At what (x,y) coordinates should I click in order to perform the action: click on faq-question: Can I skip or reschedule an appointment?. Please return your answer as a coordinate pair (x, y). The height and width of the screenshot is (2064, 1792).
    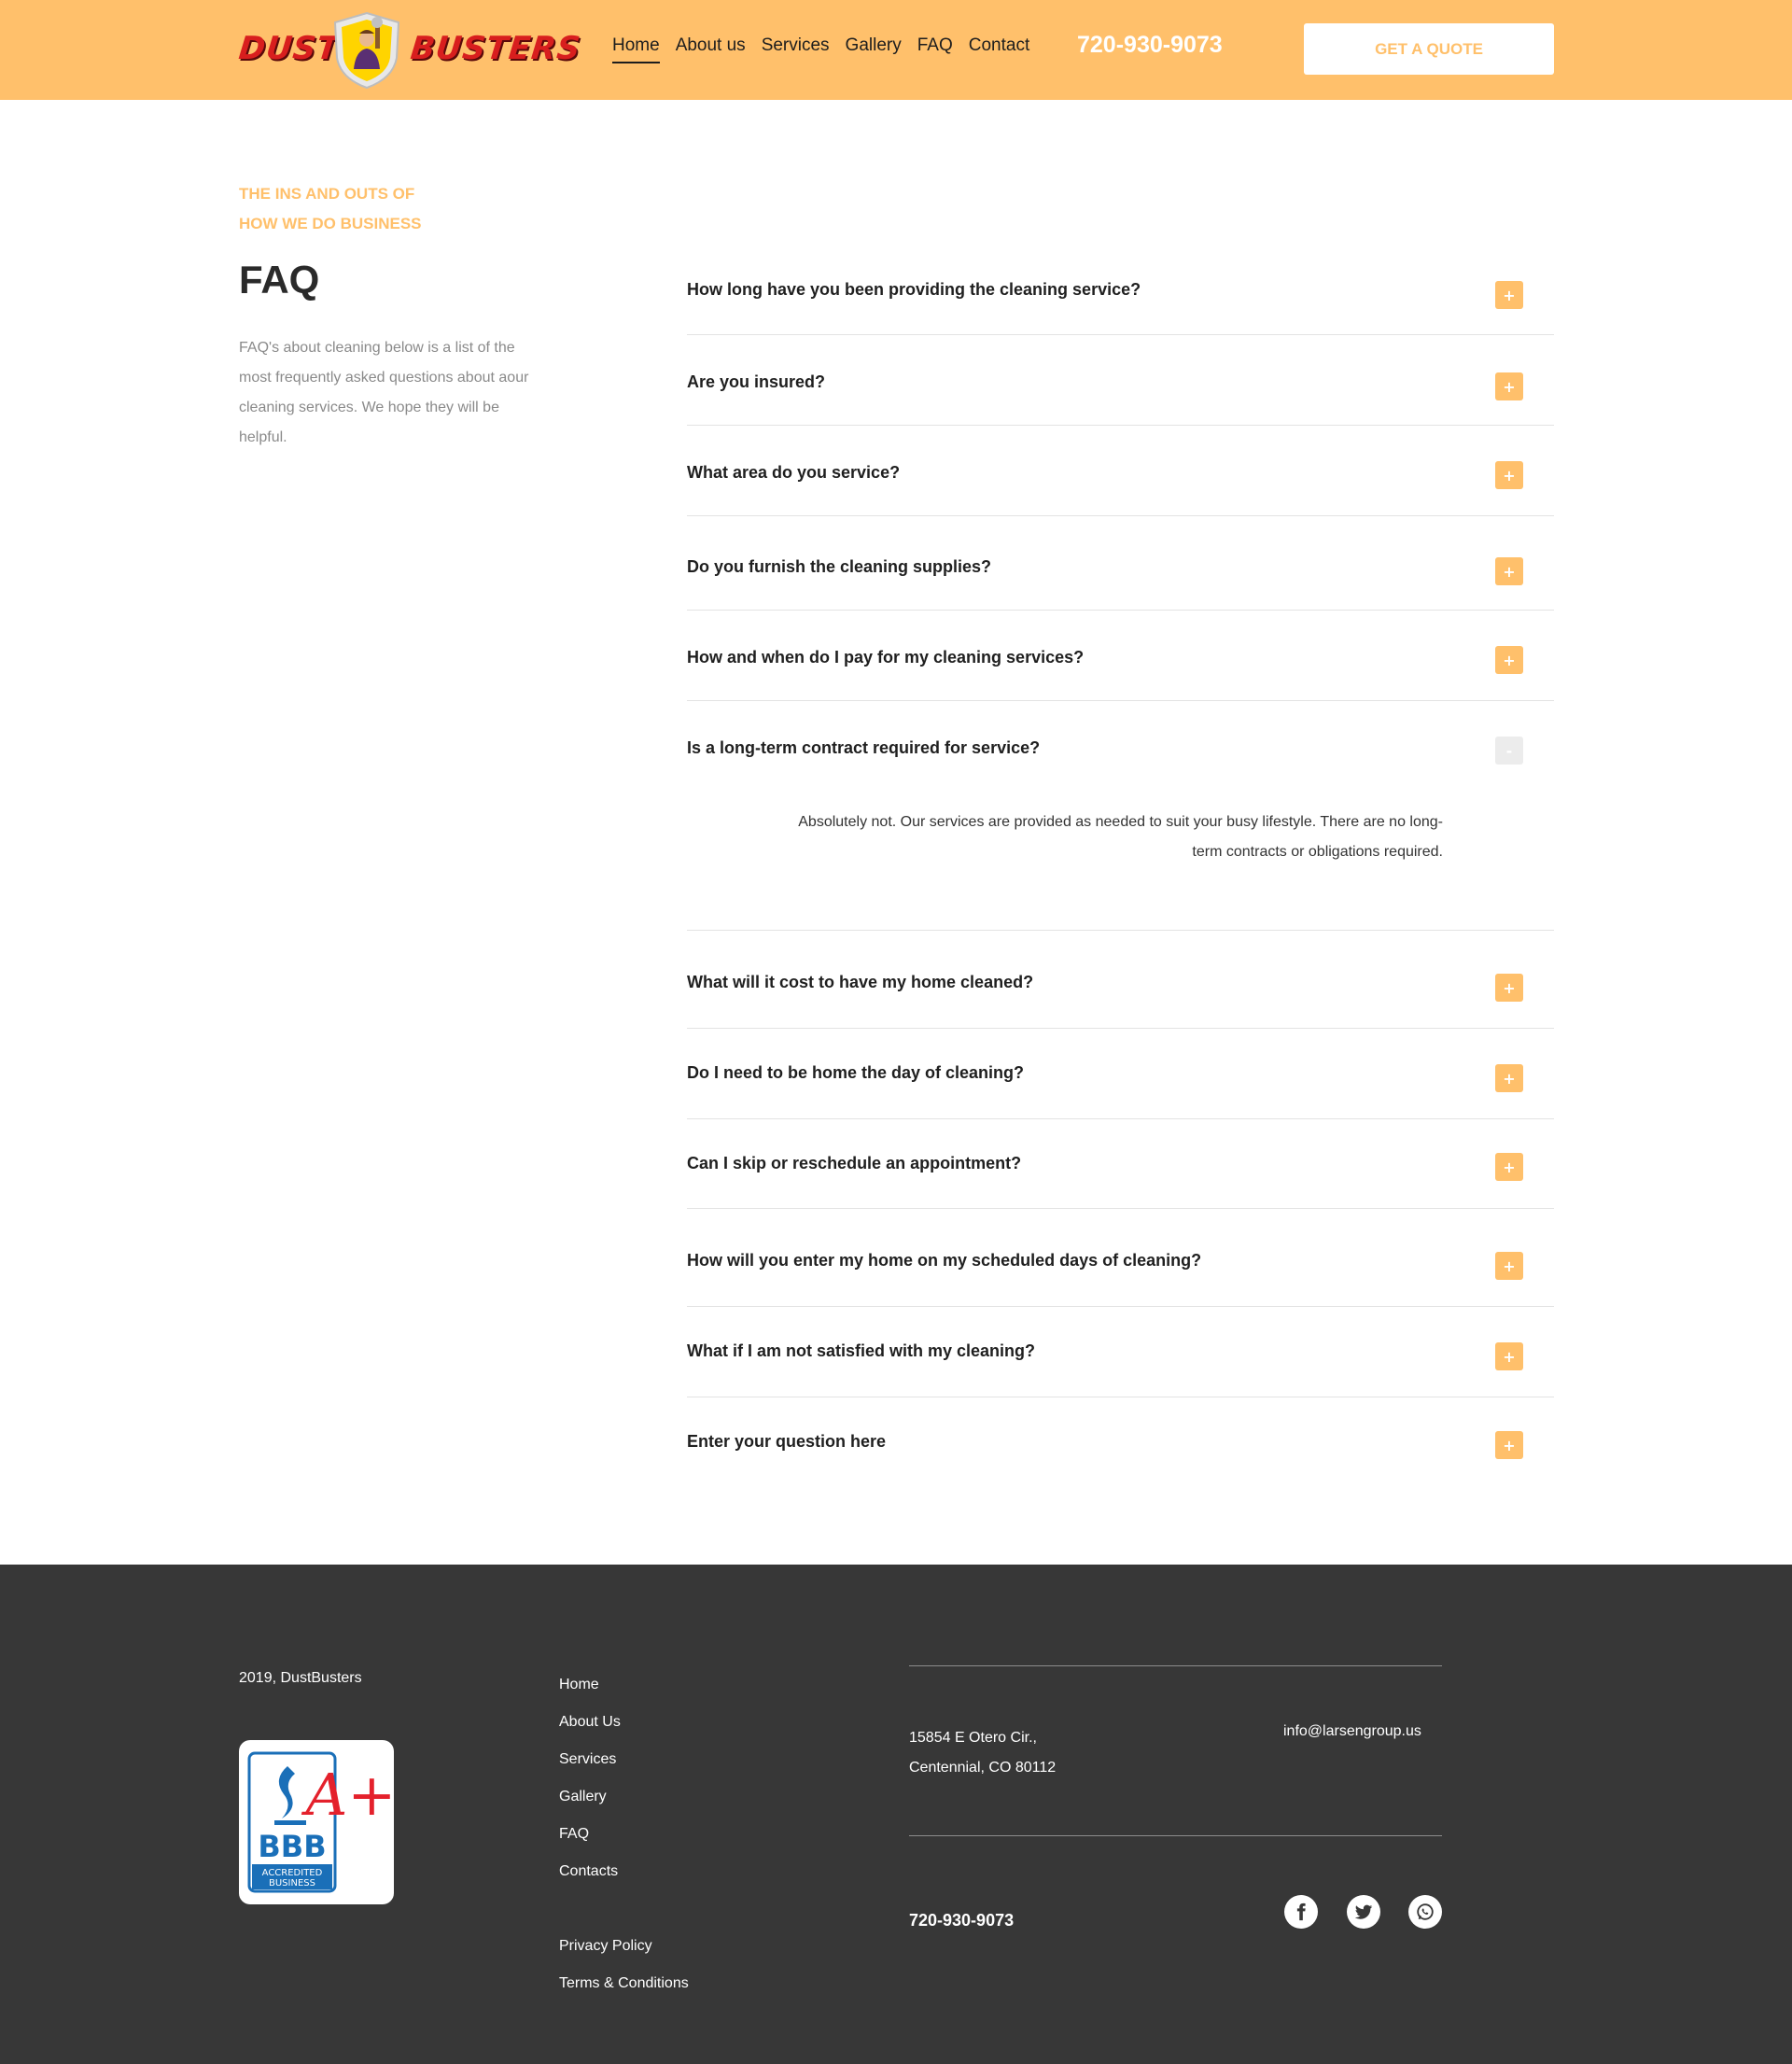
    Looking at the image, I should click on (854, 1163).